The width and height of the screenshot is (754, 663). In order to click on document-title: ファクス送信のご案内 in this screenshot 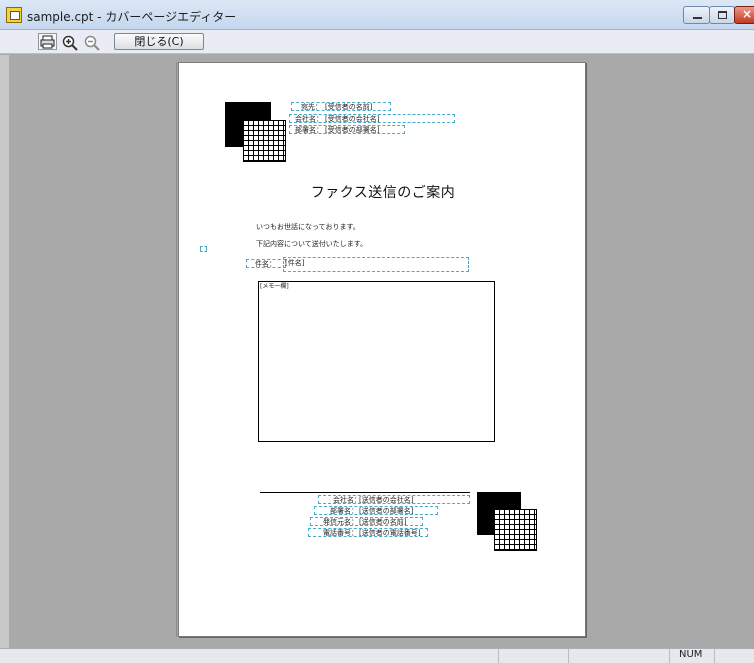, I will do `click(383, 192)`.